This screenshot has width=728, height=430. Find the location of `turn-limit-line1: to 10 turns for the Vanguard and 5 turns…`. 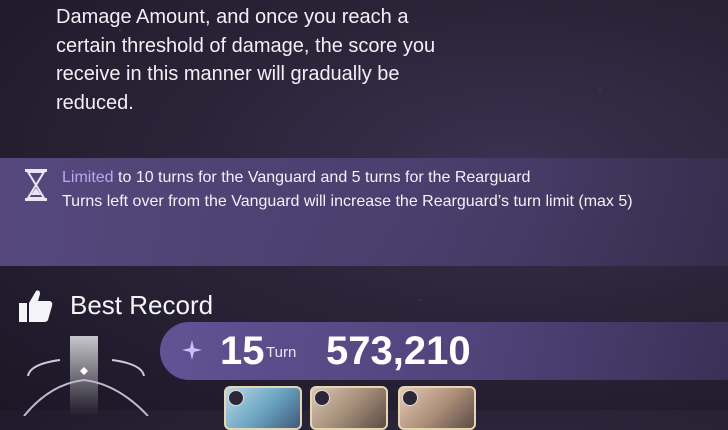

turn-limit-line1: to 10 turns for the Vanguard and 5 turns… is located at coordinates (322, 177).